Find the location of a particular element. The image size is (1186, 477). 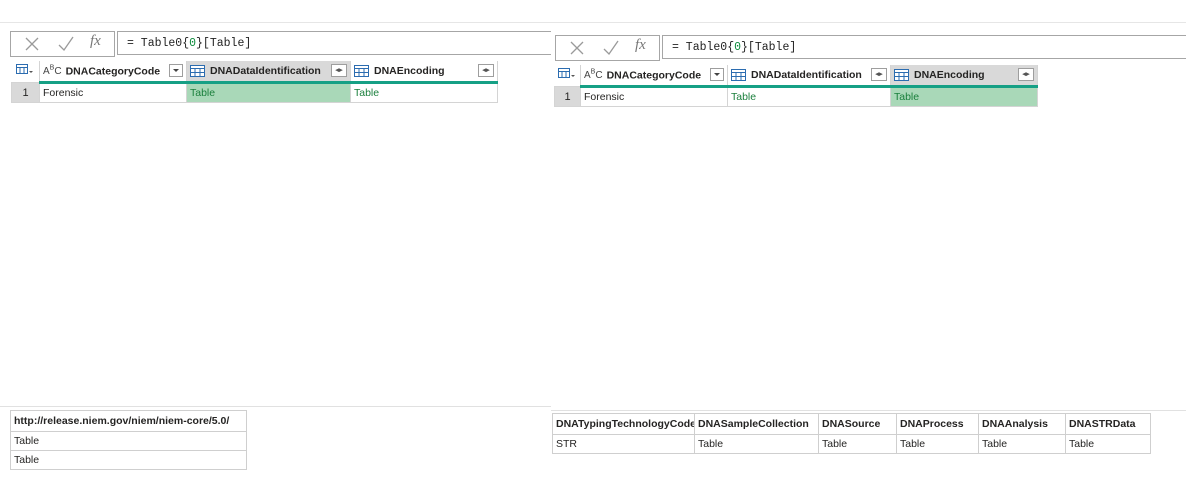

details-header-analysis: DNAAnalysis is located at coordinates (1022, 424).